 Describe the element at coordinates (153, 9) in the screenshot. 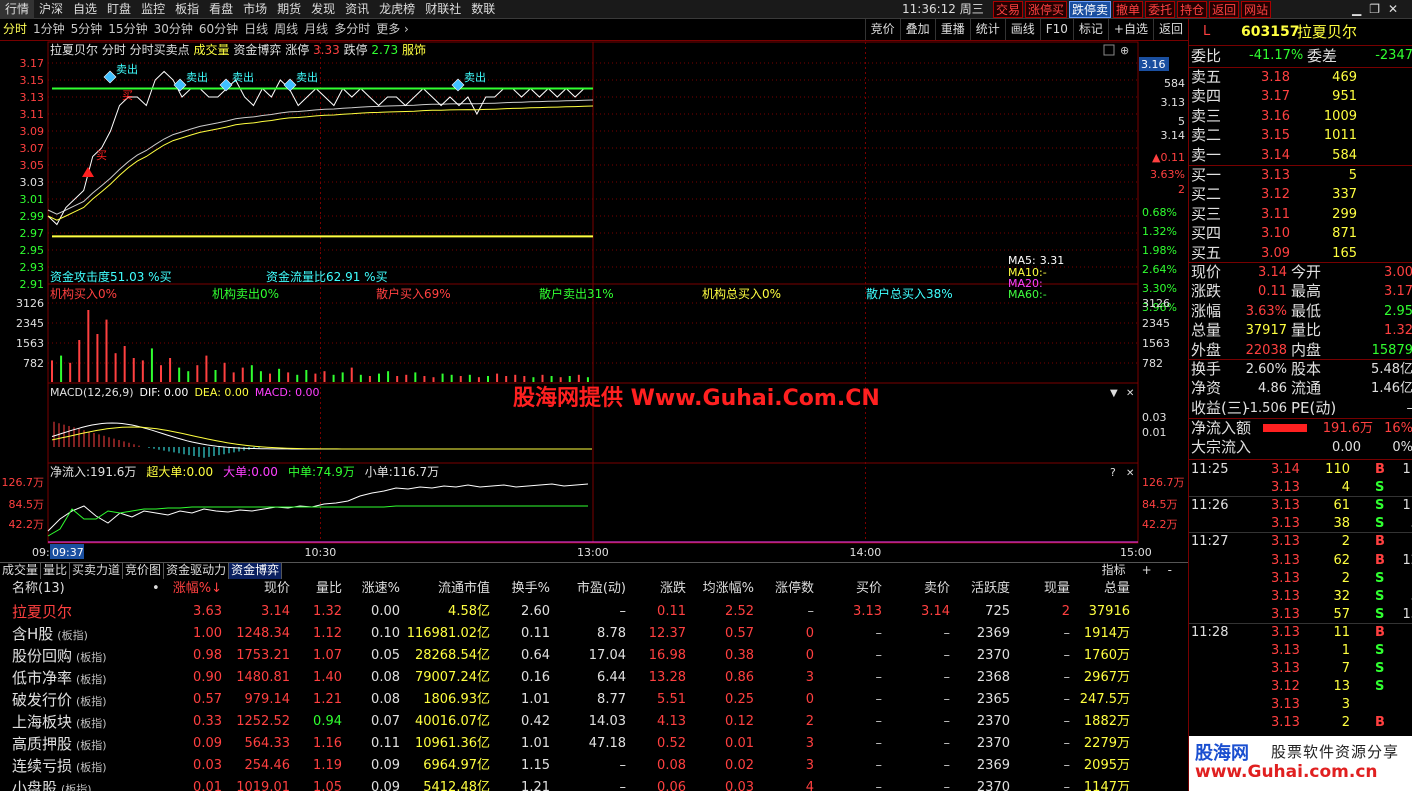

I see `menu-item-4: 监控` at that location.